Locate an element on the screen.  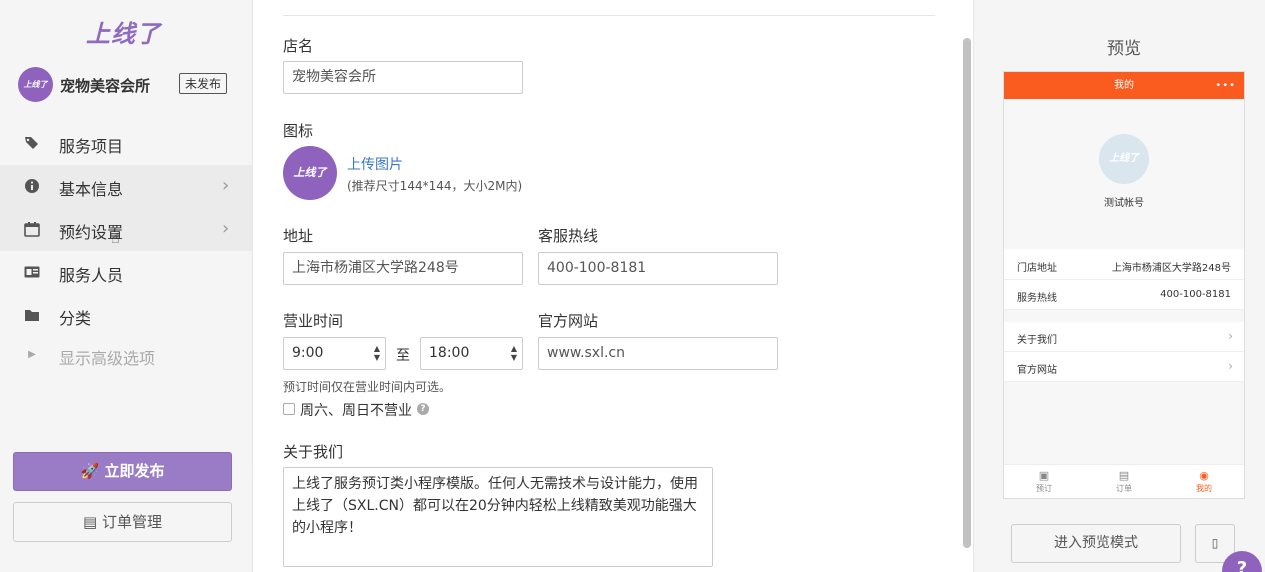
sidebar-item-label: 基本信息 is located at coordinates (91, 189).